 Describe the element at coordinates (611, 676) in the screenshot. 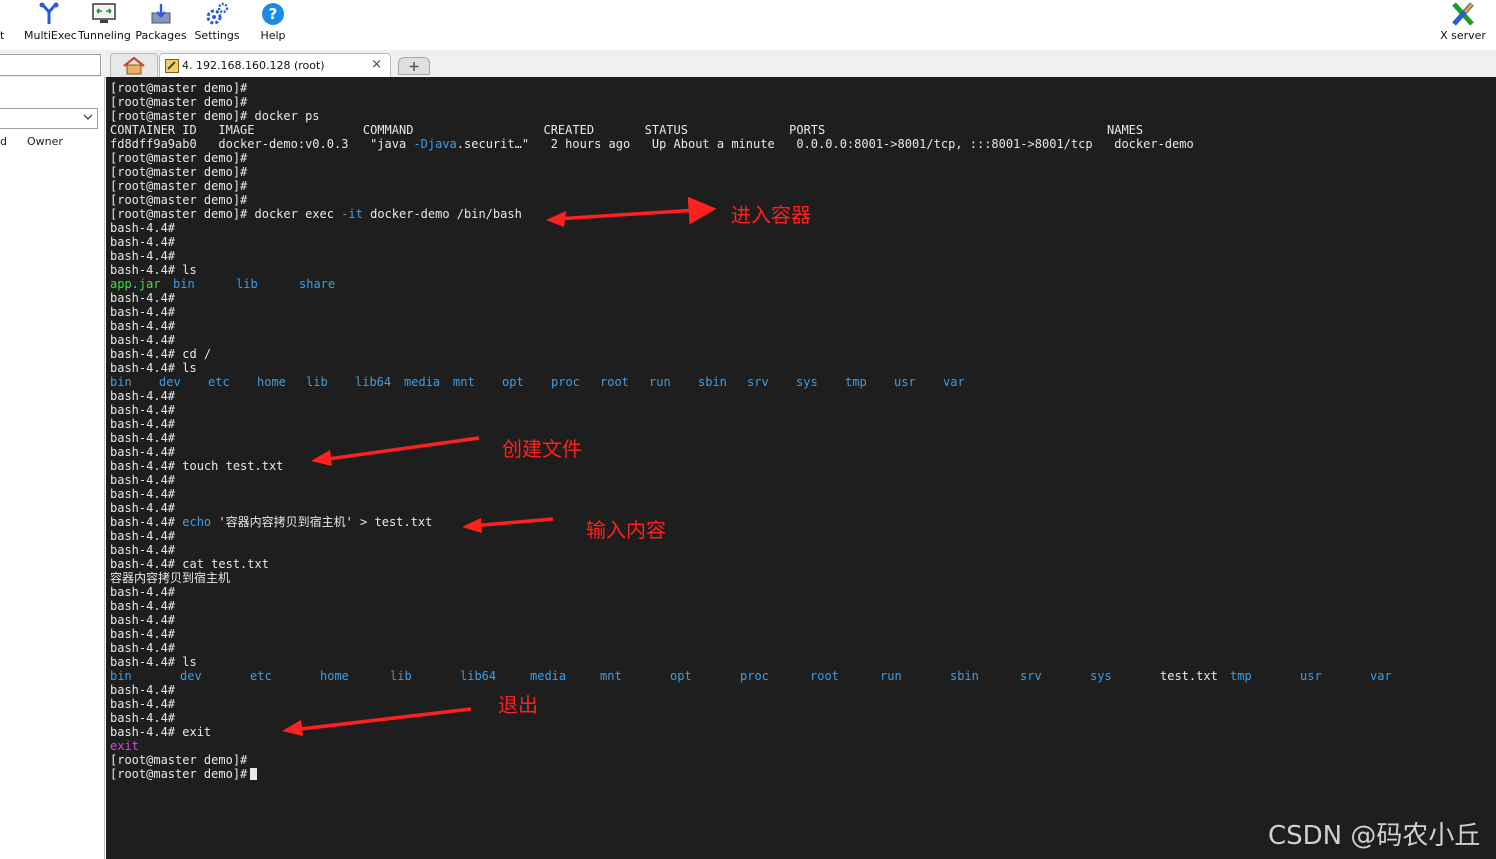

I see `ls-entry: mnt` at that location.